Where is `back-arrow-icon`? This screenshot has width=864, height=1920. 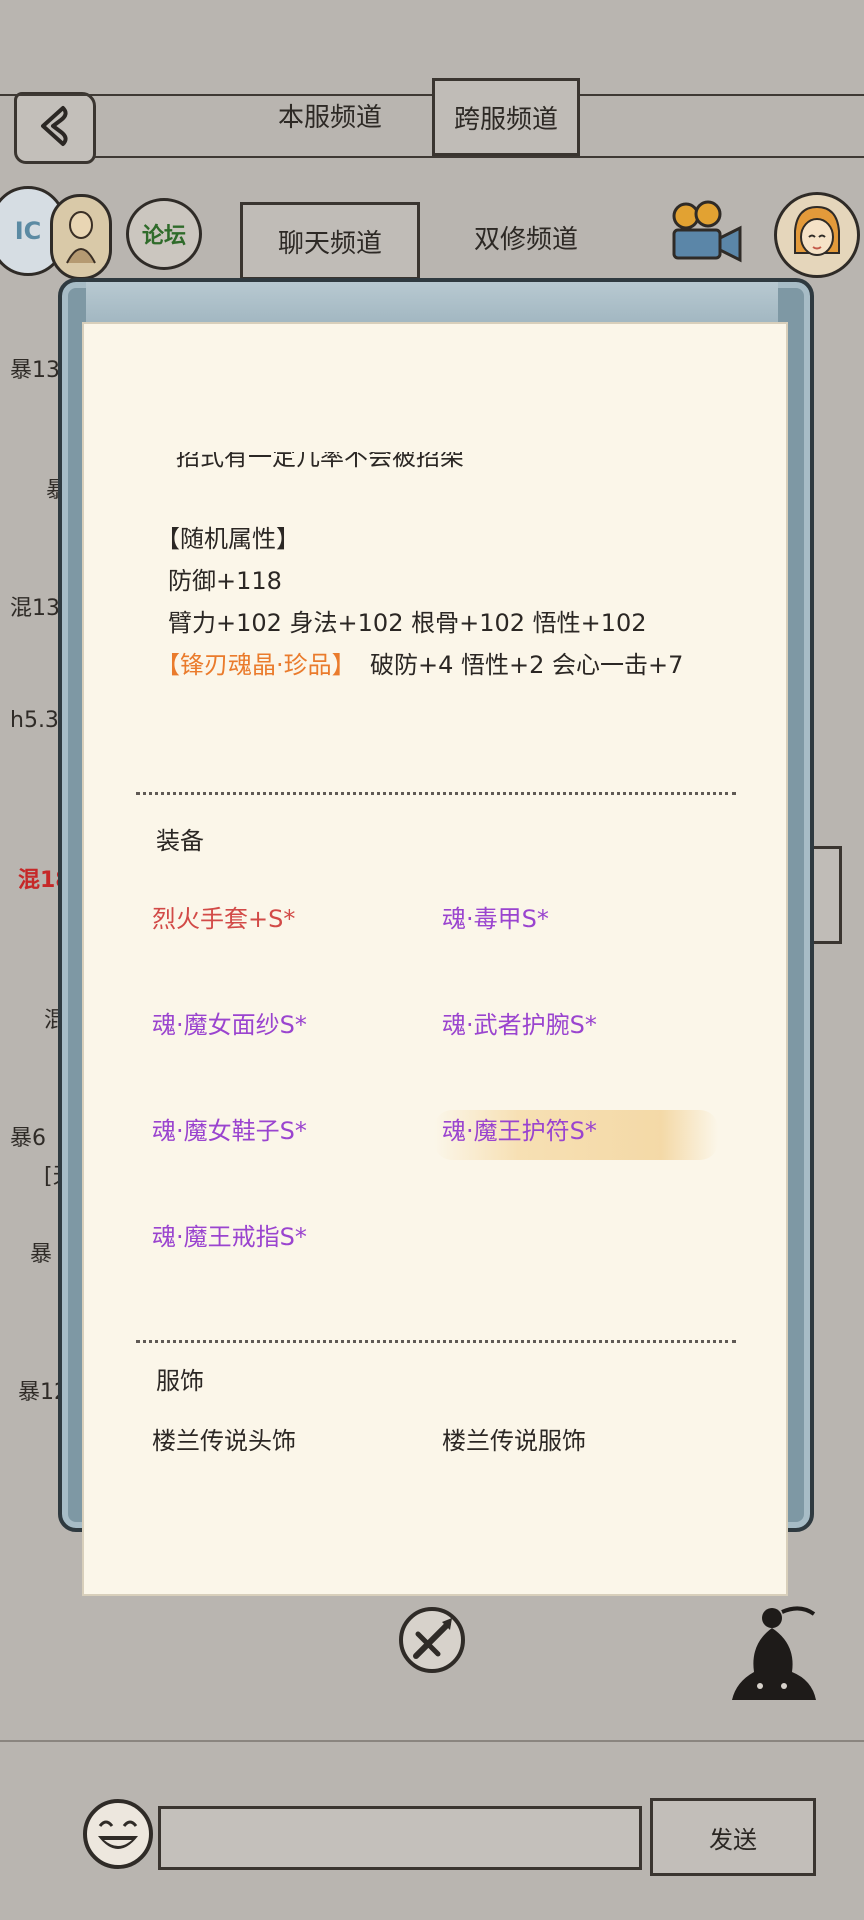
back-arrow-icon is located at coordinates (55, 128).